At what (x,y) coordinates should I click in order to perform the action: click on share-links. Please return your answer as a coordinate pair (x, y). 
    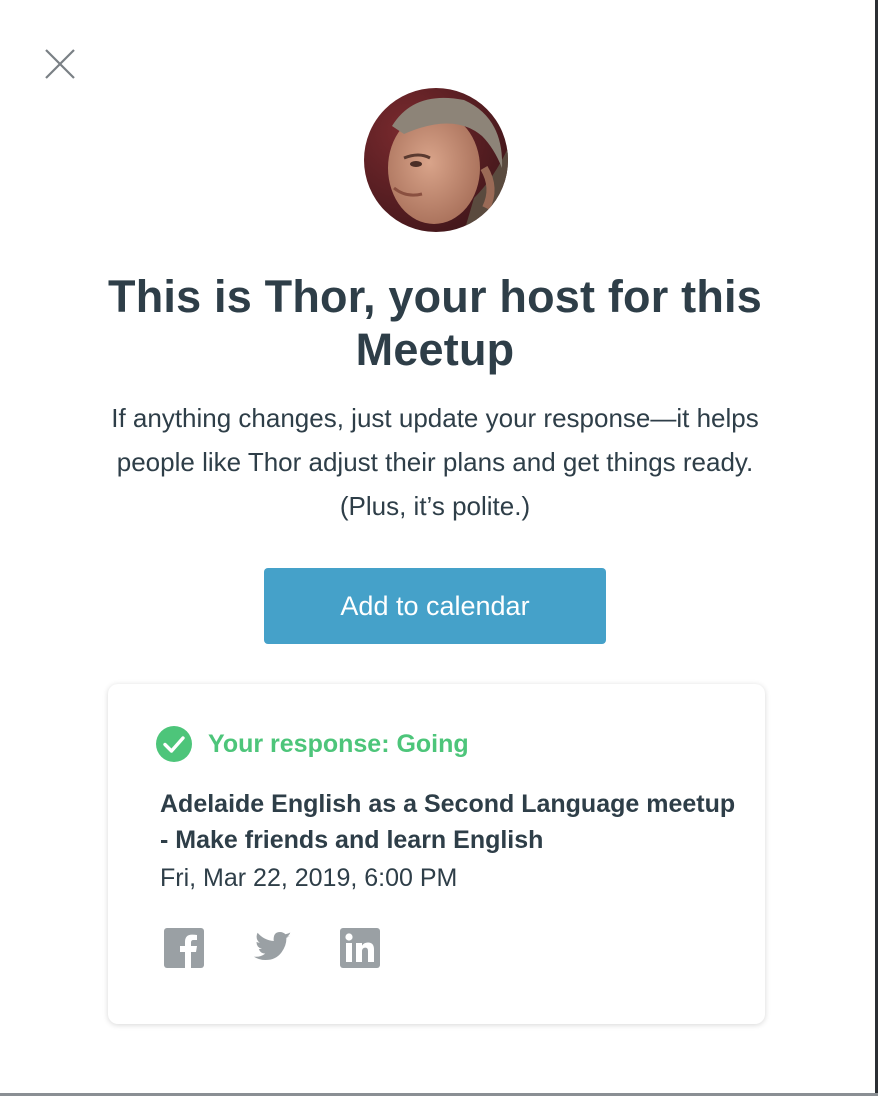
    Looking at the image, I should click on (296, 948).